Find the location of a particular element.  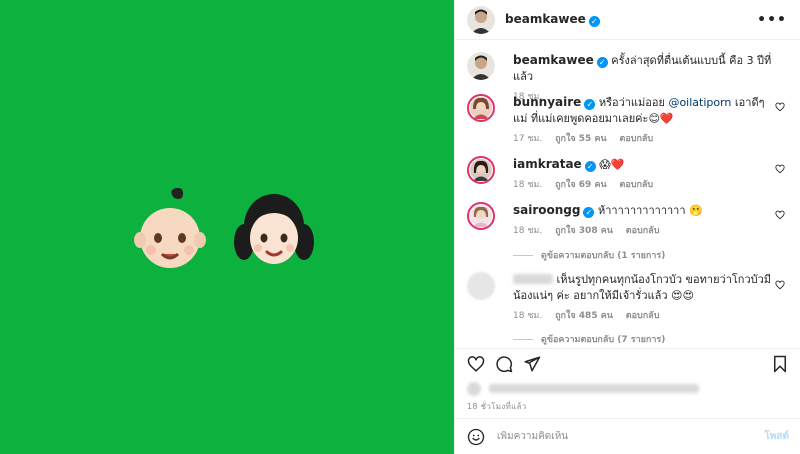

post-comment-button: โพสต์ is located at coordinates (776, 436).